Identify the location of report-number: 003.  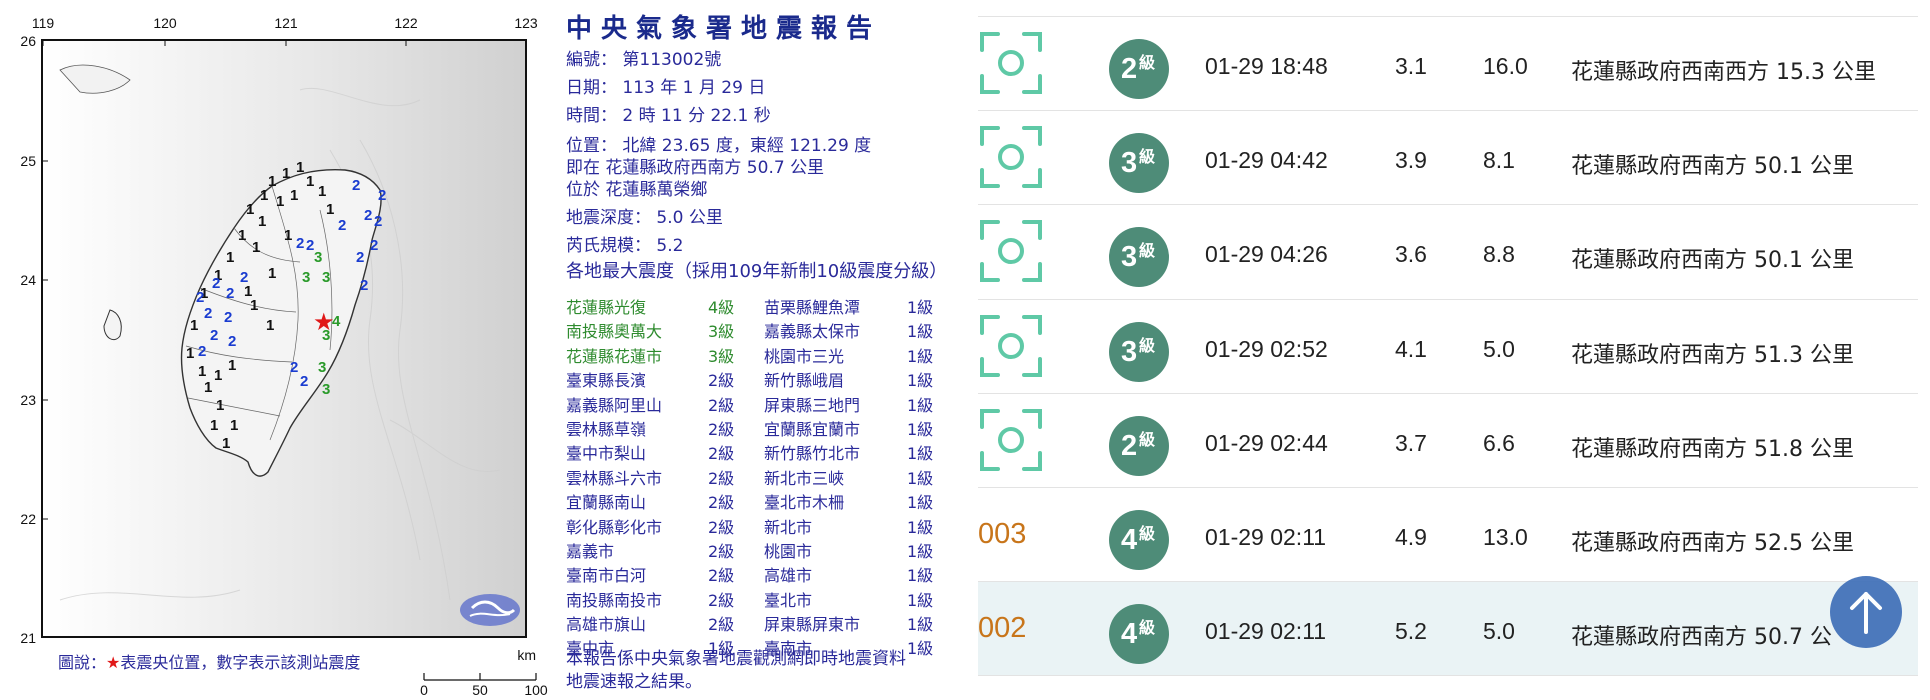
(1002, 534).